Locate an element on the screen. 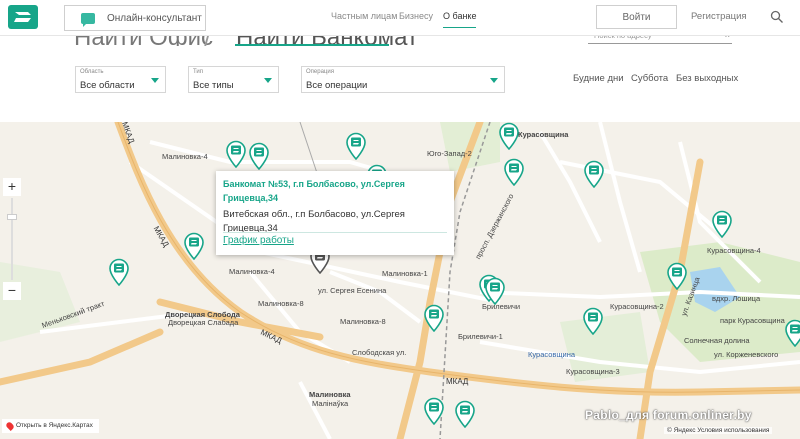  map-label: Брилевичи-1 is located at coordinates (480, 336).